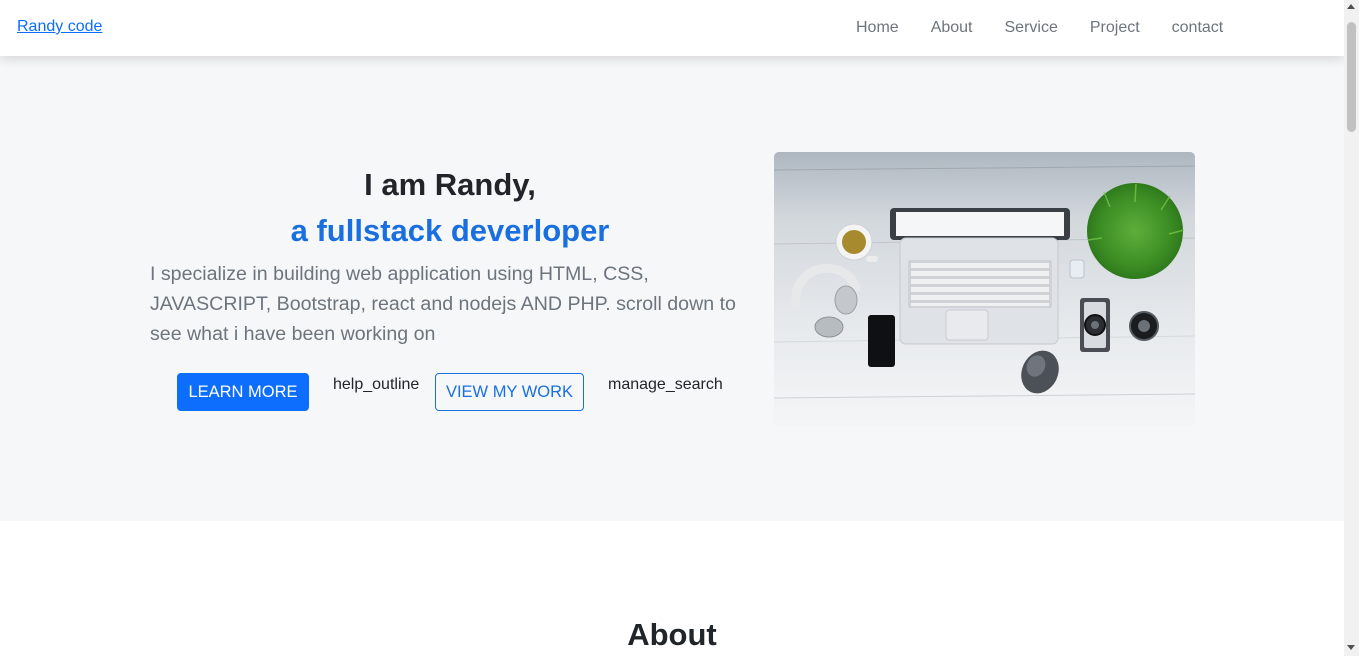 The width and height of the screenshot is (1359, 656). I want to click on nav-link-contact: contact, so click(1198, 28).